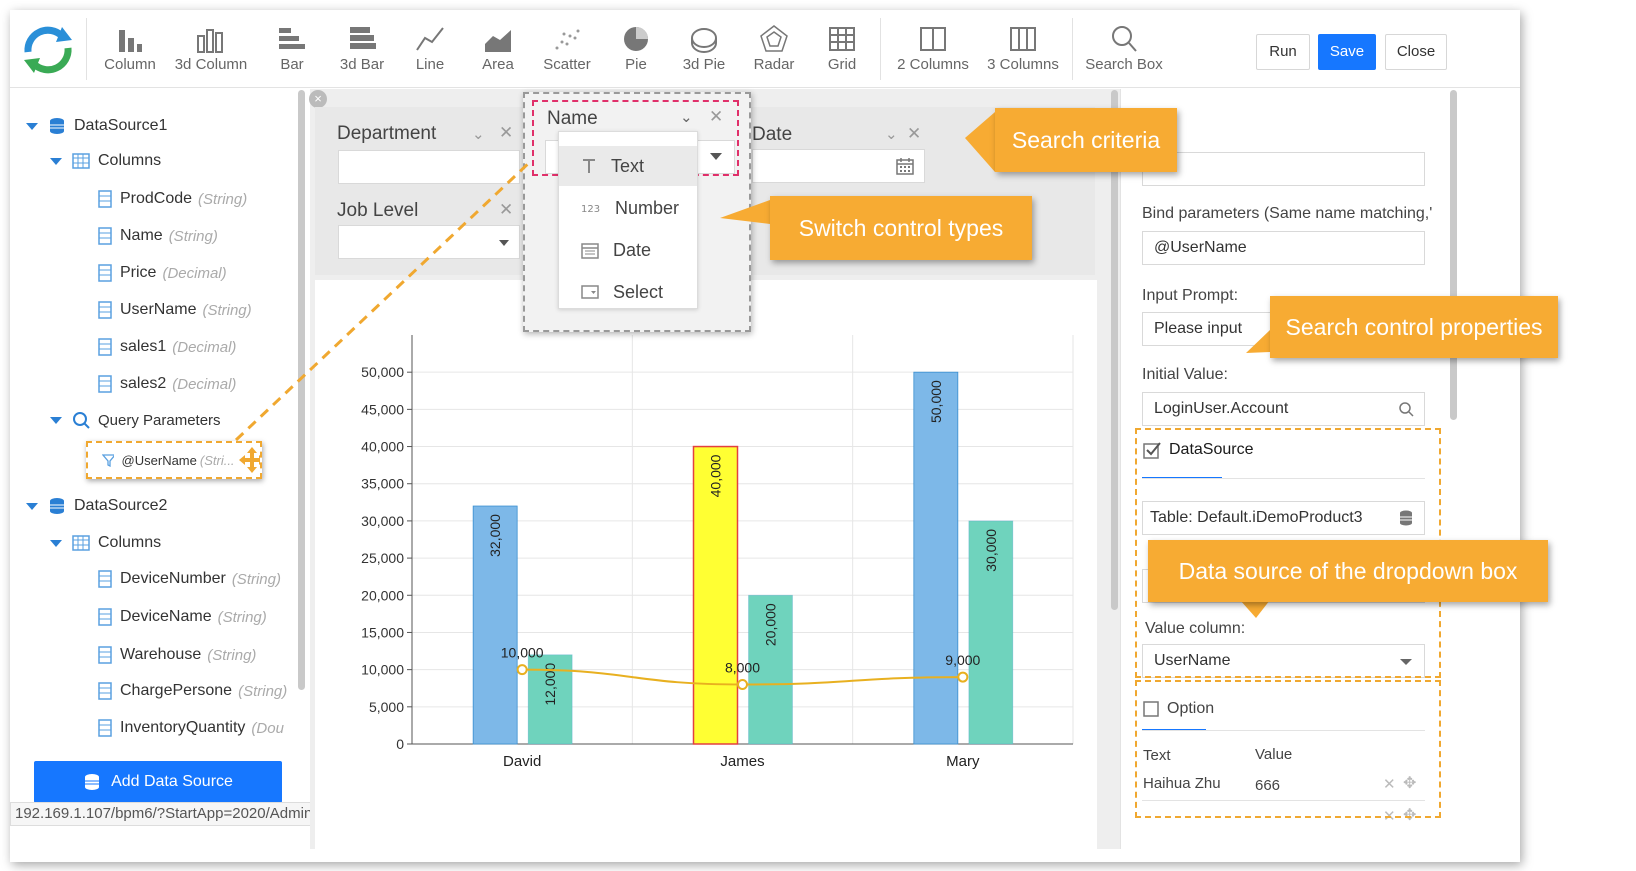 The height and width of the screenshot is (871, 1636). What do you see at coordinates (384, 300) in the screenshot?
I see `drag-connector-line` at bounding box center [384, 300].